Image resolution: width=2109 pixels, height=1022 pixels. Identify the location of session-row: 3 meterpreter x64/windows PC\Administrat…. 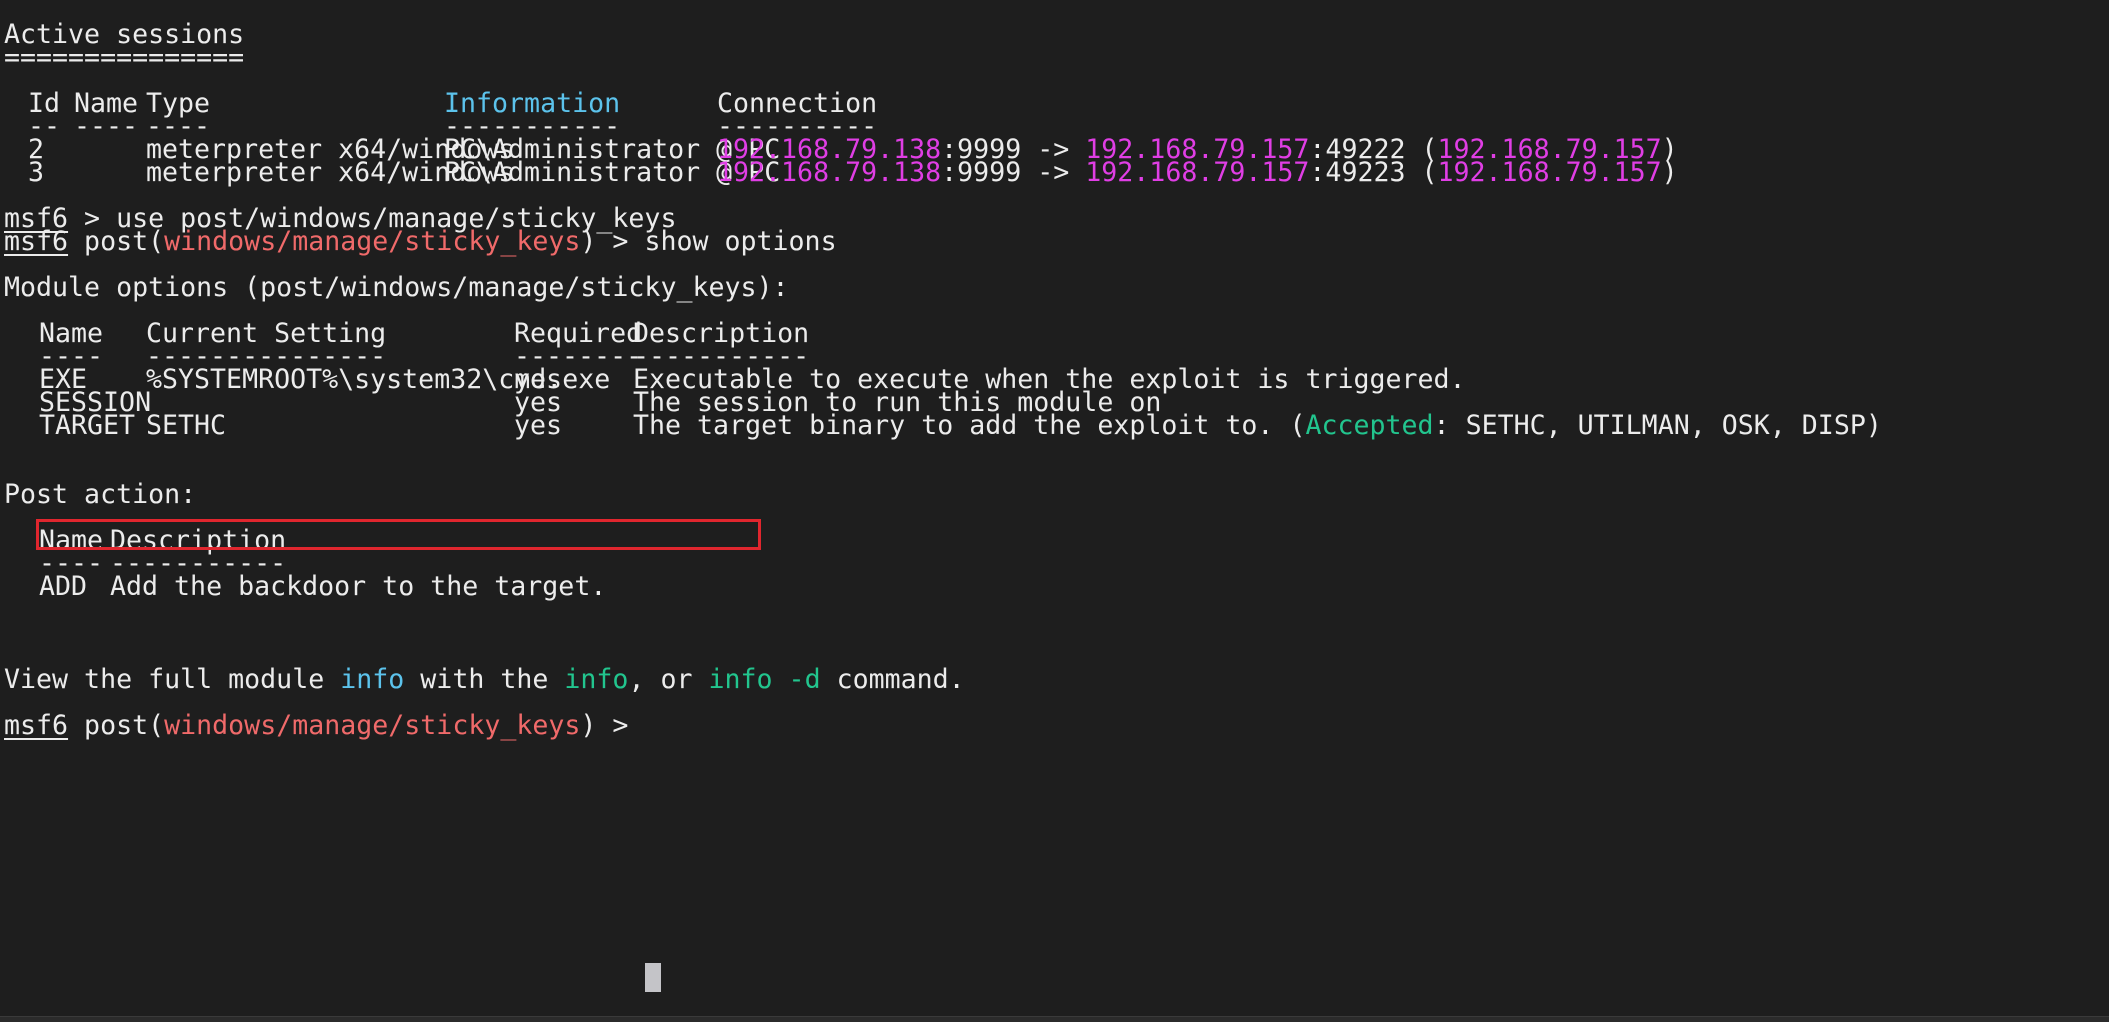
(1054, 173).